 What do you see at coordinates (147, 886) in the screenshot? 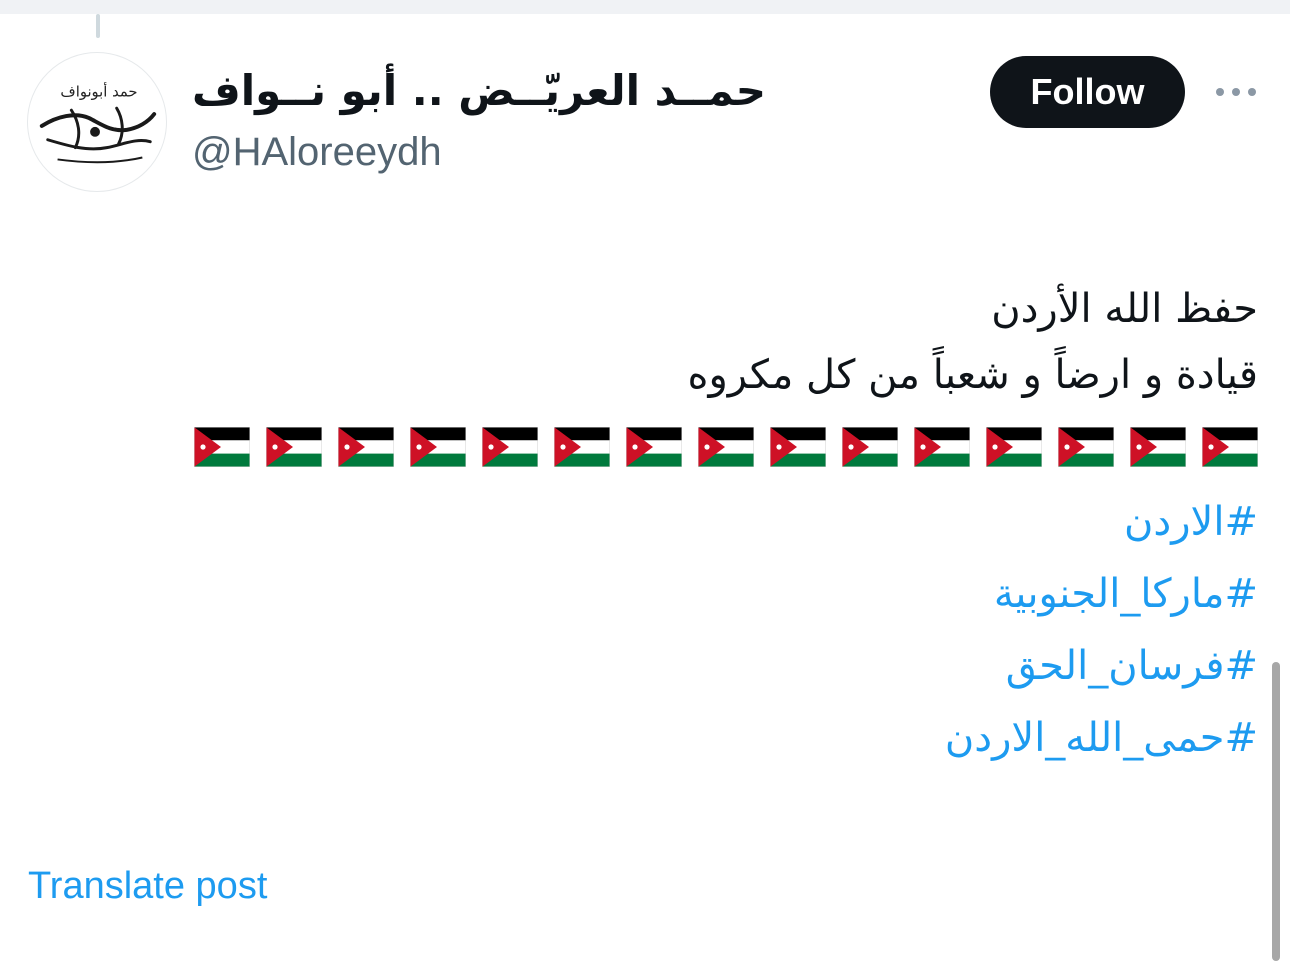
I see `translate-post-link: Translate post` at bounding box center [147, 886].